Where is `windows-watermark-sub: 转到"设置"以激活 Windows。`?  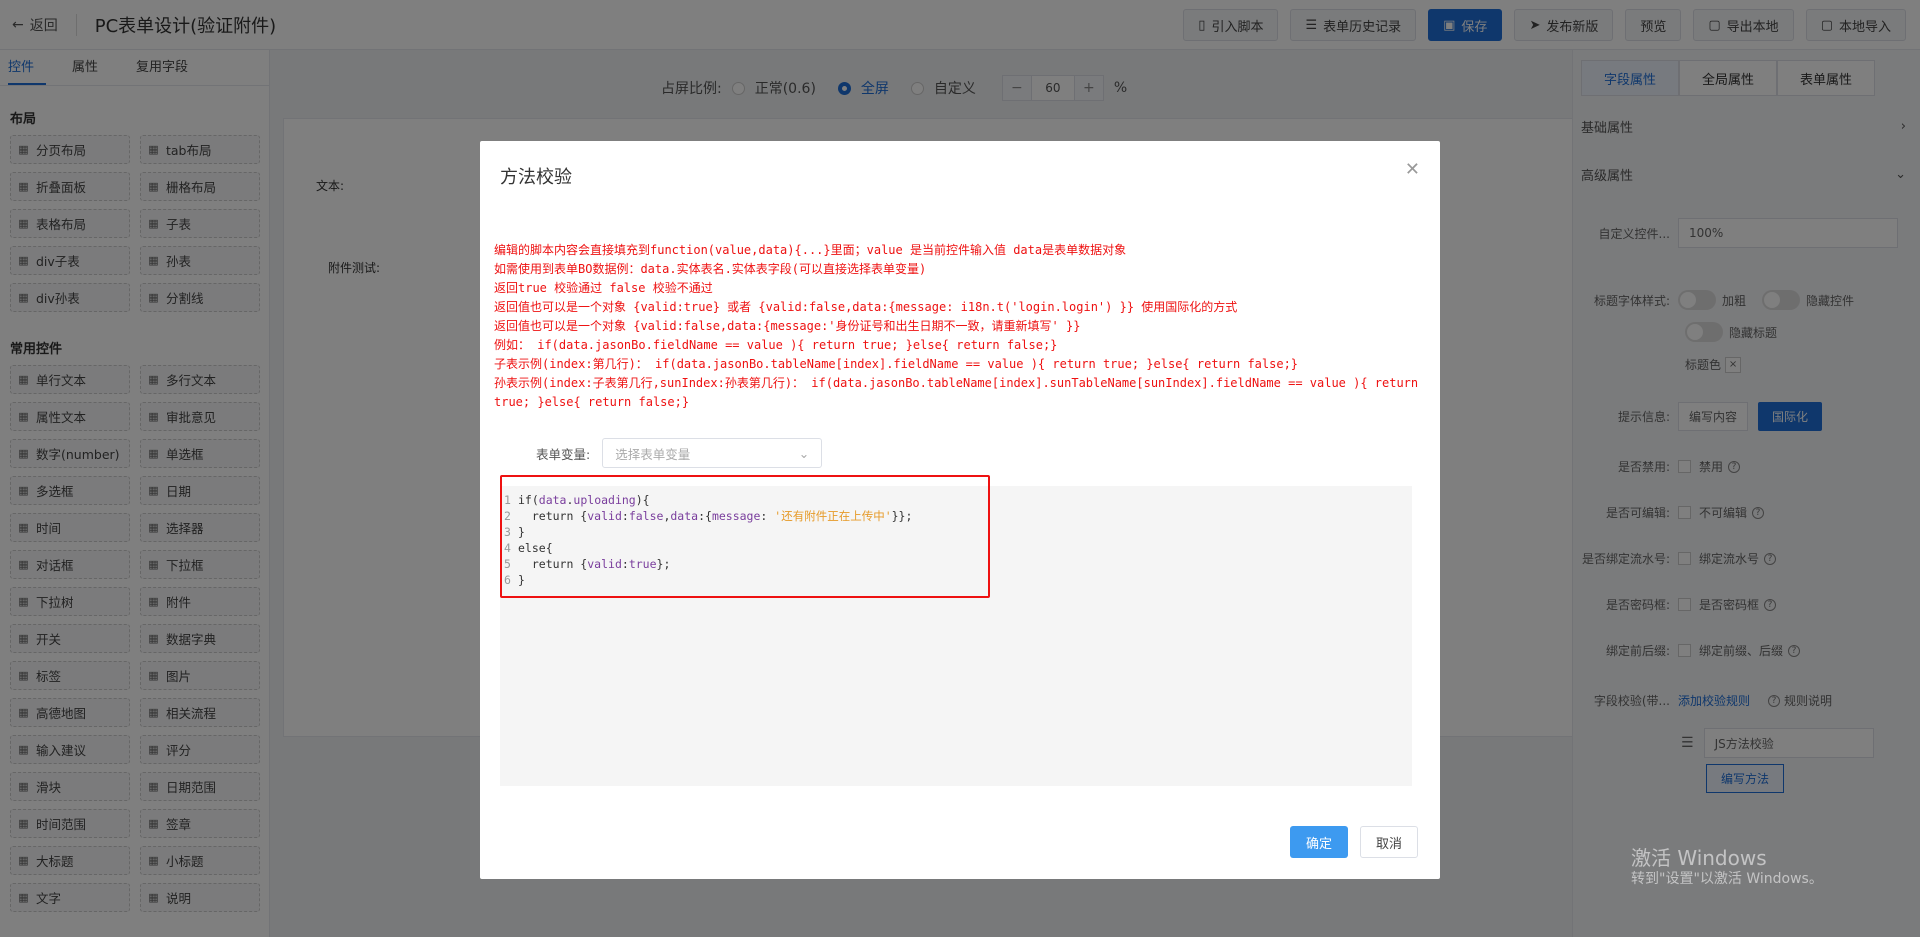 windows-watermark-sub: 转到"设置"以激活 Windows。 is located at coordinates (1727, 879).